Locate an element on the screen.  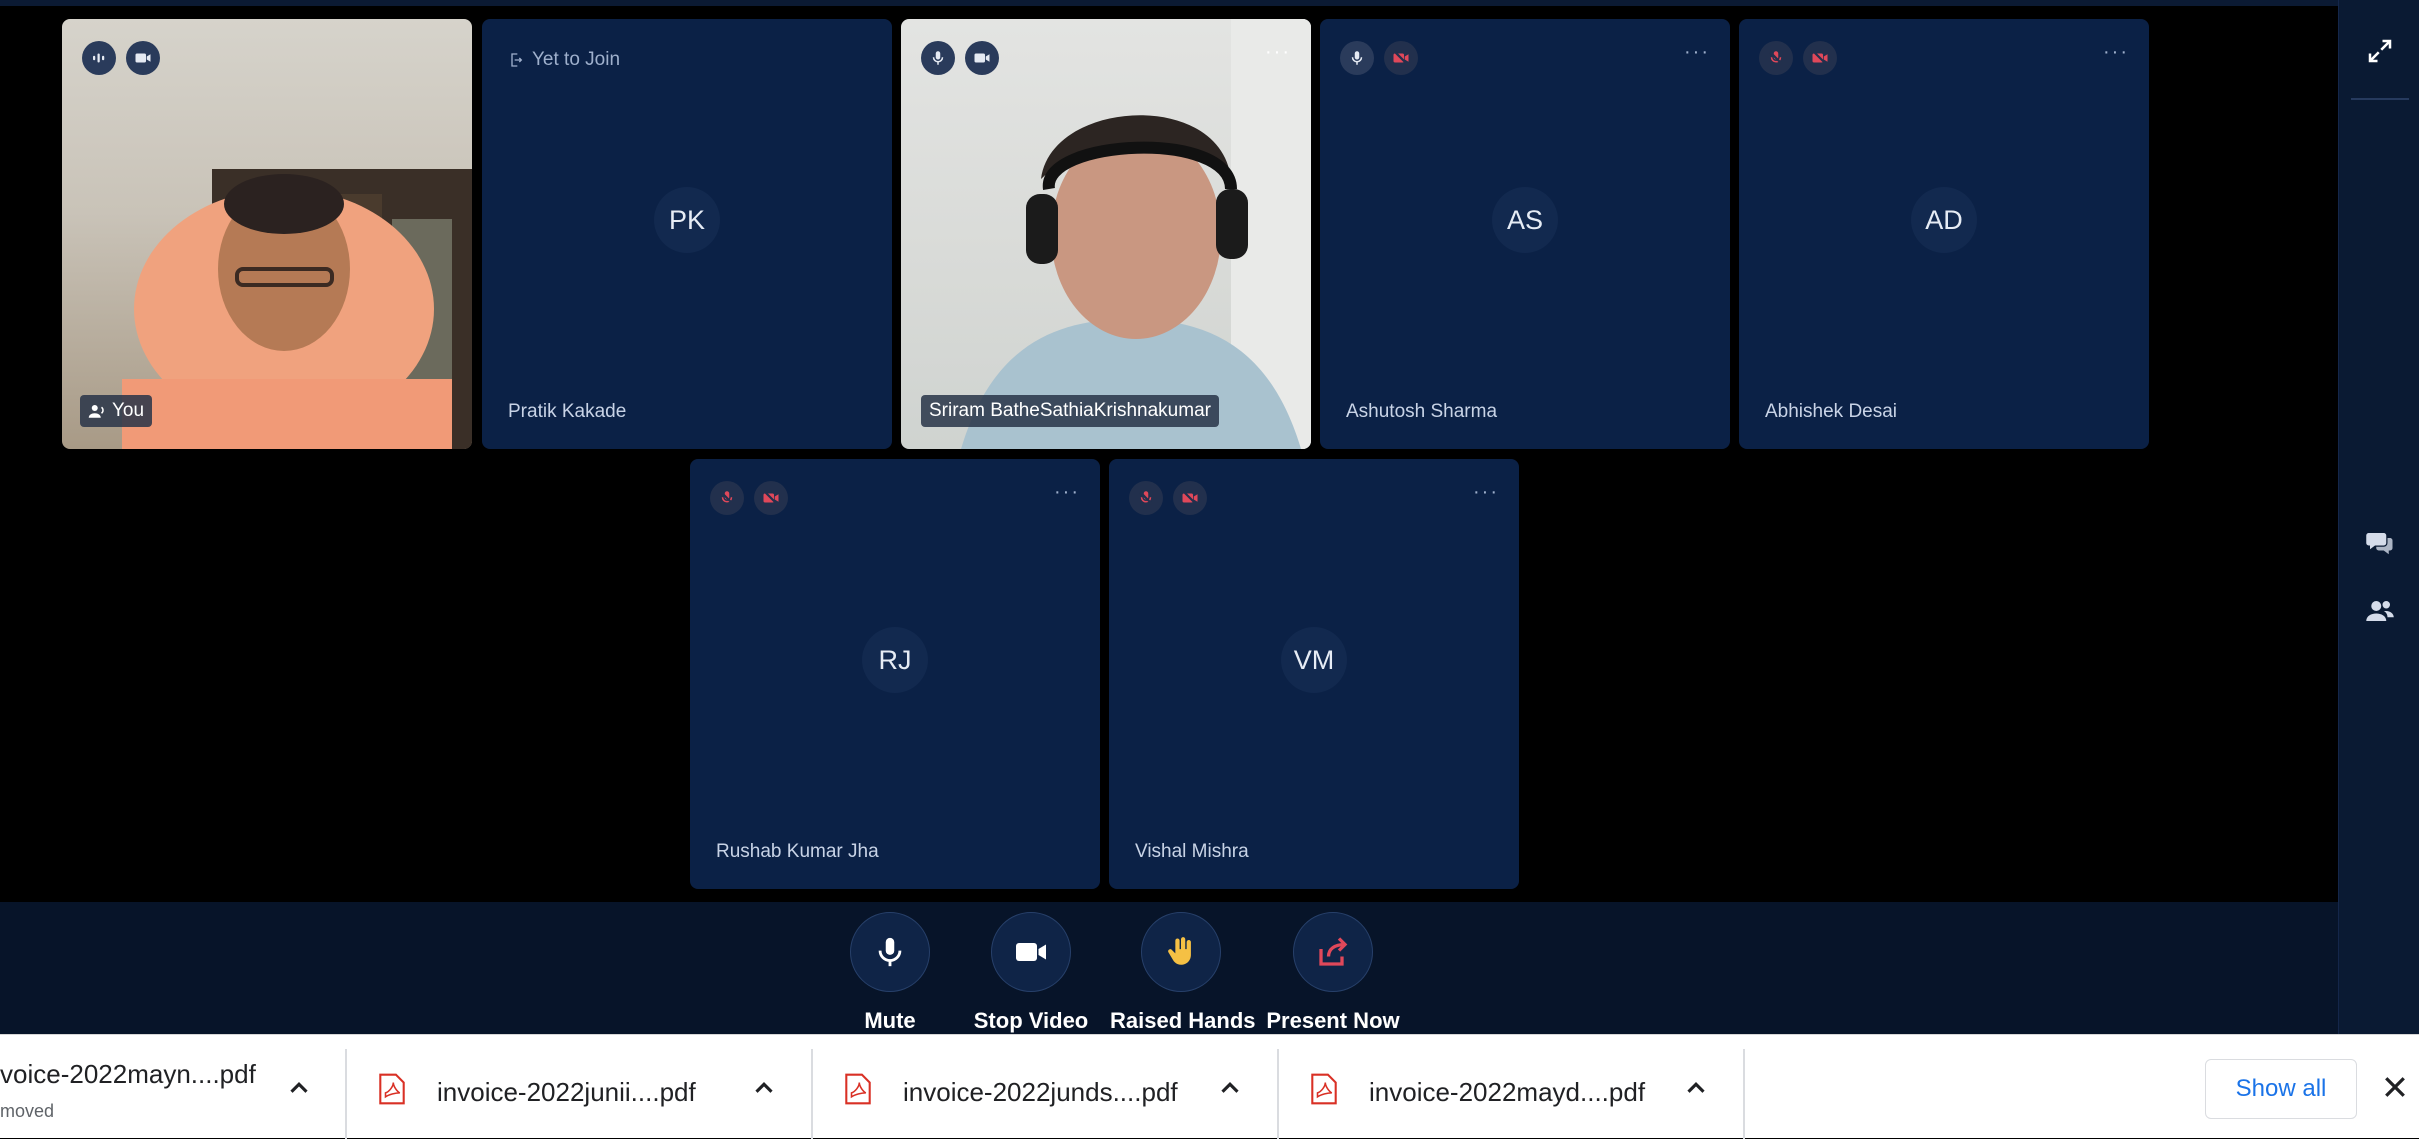
mute-button: Mute is located at coordinates (890, 973).